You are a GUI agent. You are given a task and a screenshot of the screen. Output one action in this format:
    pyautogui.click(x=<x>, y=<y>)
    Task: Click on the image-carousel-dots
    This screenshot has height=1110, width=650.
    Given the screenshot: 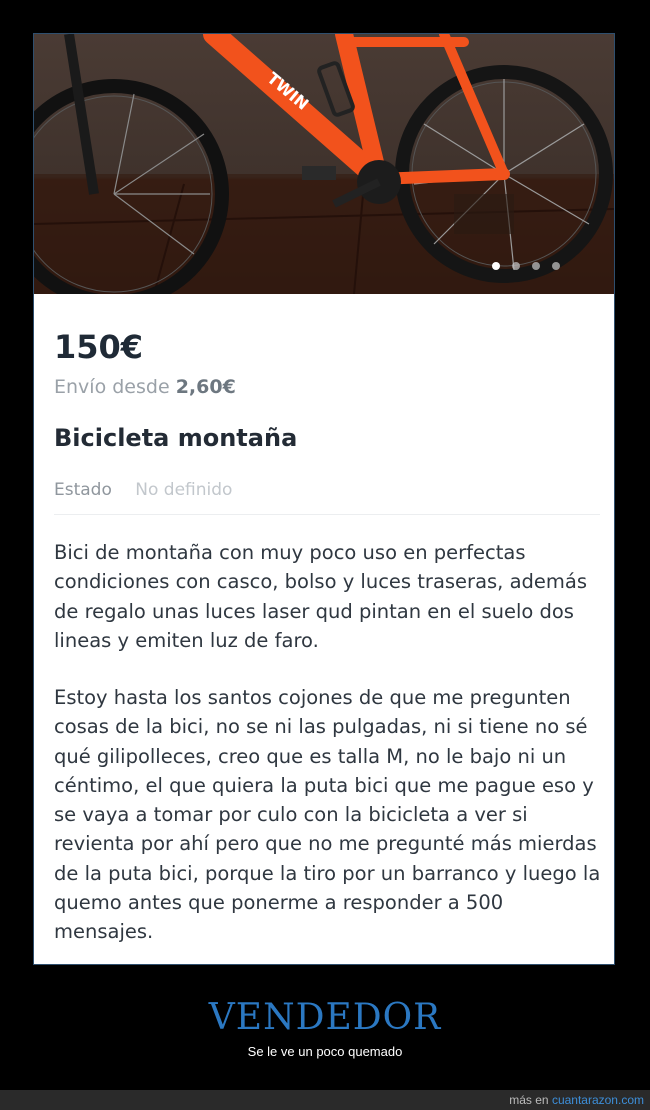 What is the action you would take?
    pyautogui.click(x=526, y=266)
    